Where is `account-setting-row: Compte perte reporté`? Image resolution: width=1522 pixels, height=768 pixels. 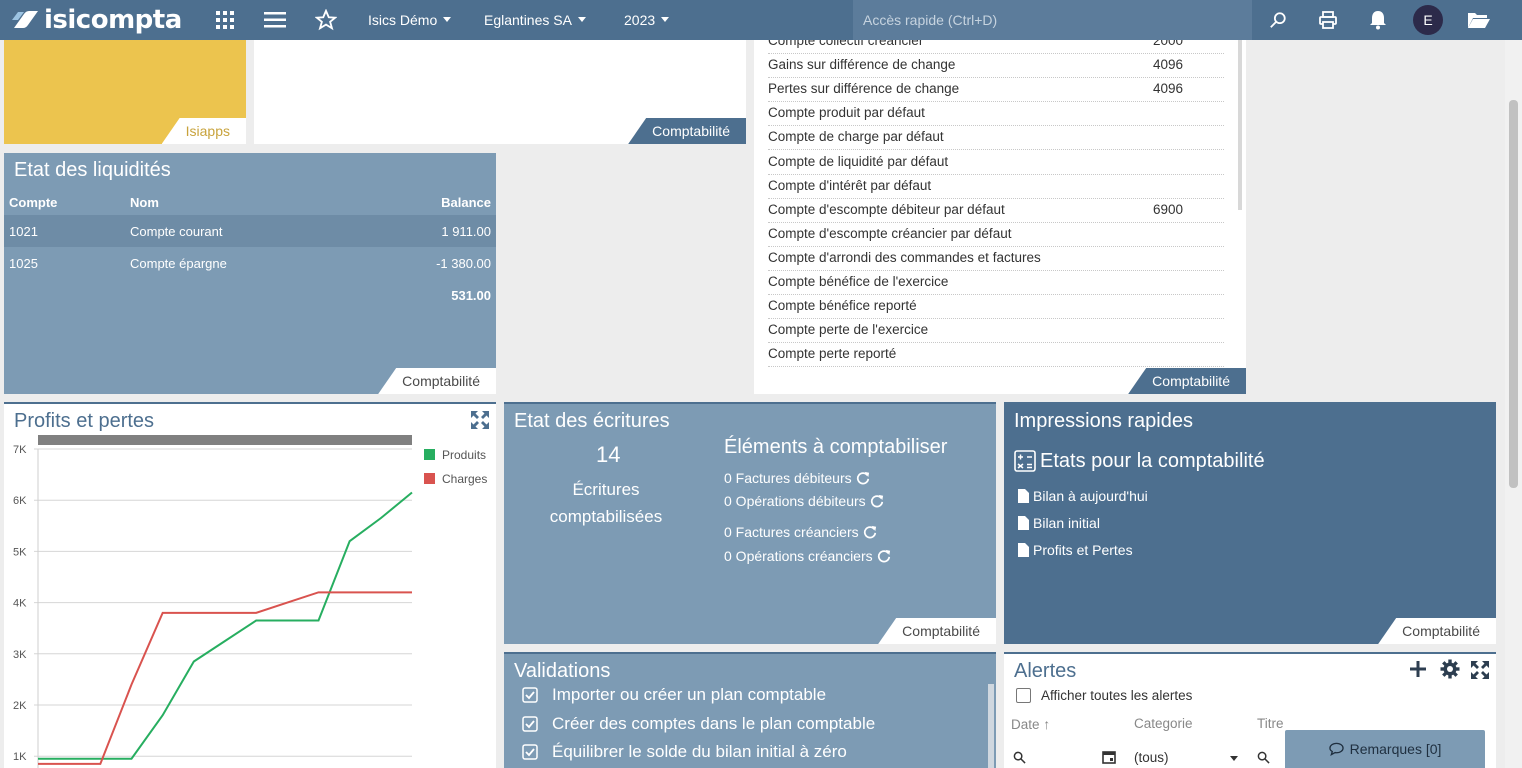 account-setting-row: Compte perte reporté is located at coordinates (996, 355).